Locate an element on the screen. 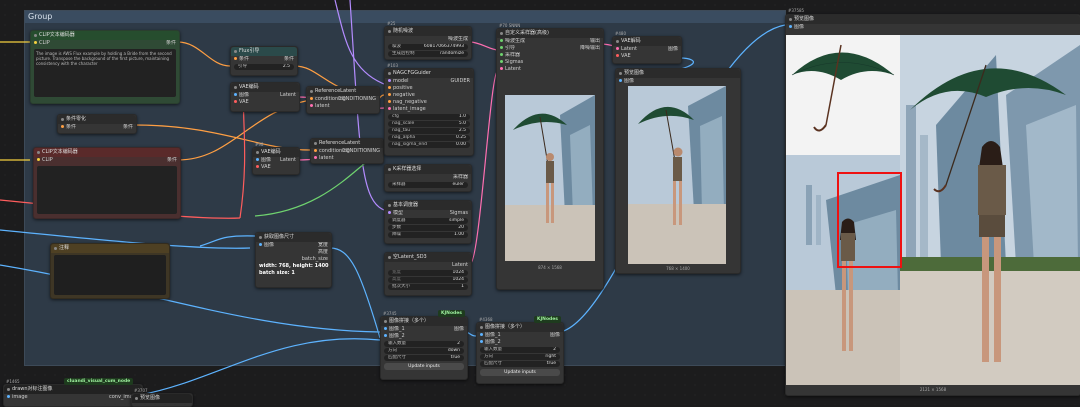 The height and width of the screenshot is (407, 1080). node-title: NAGCFGGuider is located at coordinates (429, 73).